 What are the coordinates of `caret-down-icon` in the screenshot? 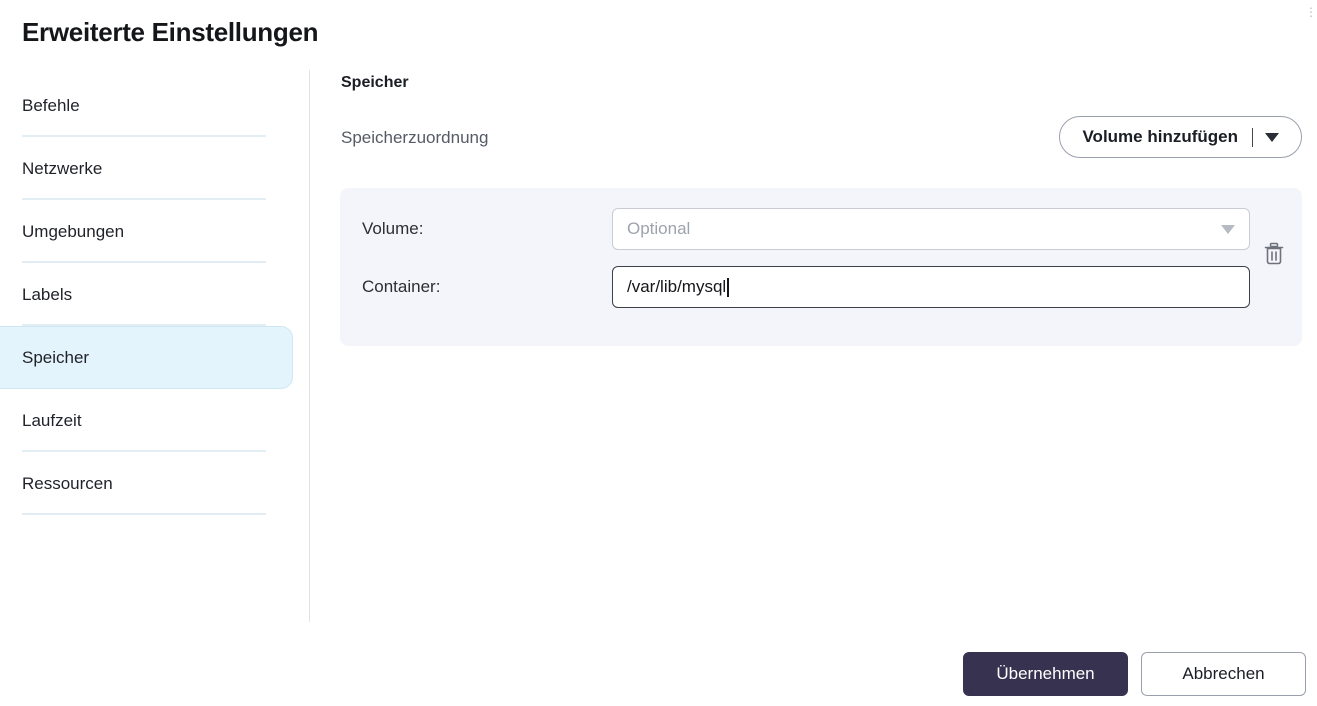 It's located at (1272, 137).